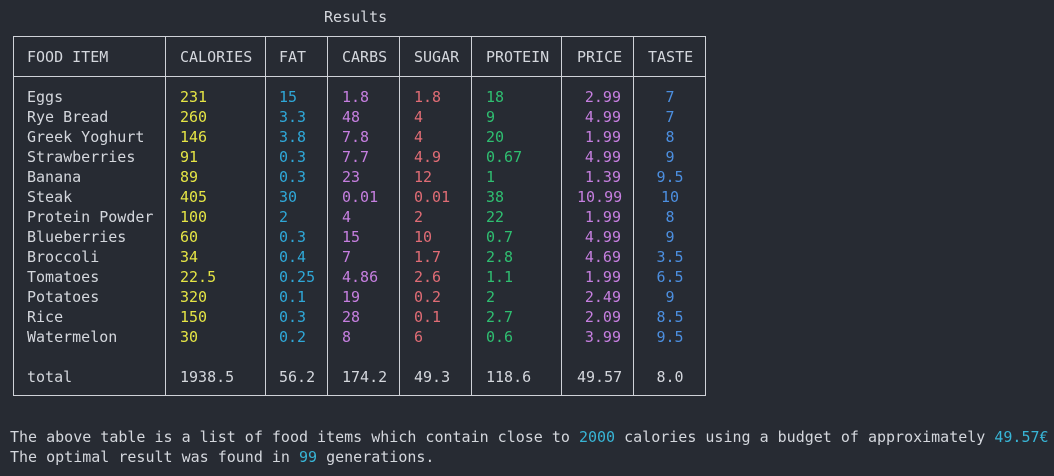 Image resolution: width=1054 pixels, height=476 pixels. Describe the element at coordinates (356, 97) in the screenshot. I see `cell-carbs: 1.8` at that location.